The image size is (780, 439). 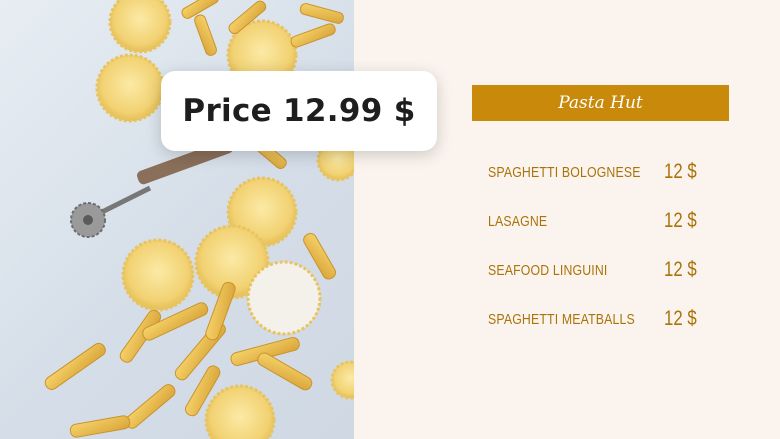 I want to click on restaurant-banner: Pasta Hut, so click(x=600, y=103).